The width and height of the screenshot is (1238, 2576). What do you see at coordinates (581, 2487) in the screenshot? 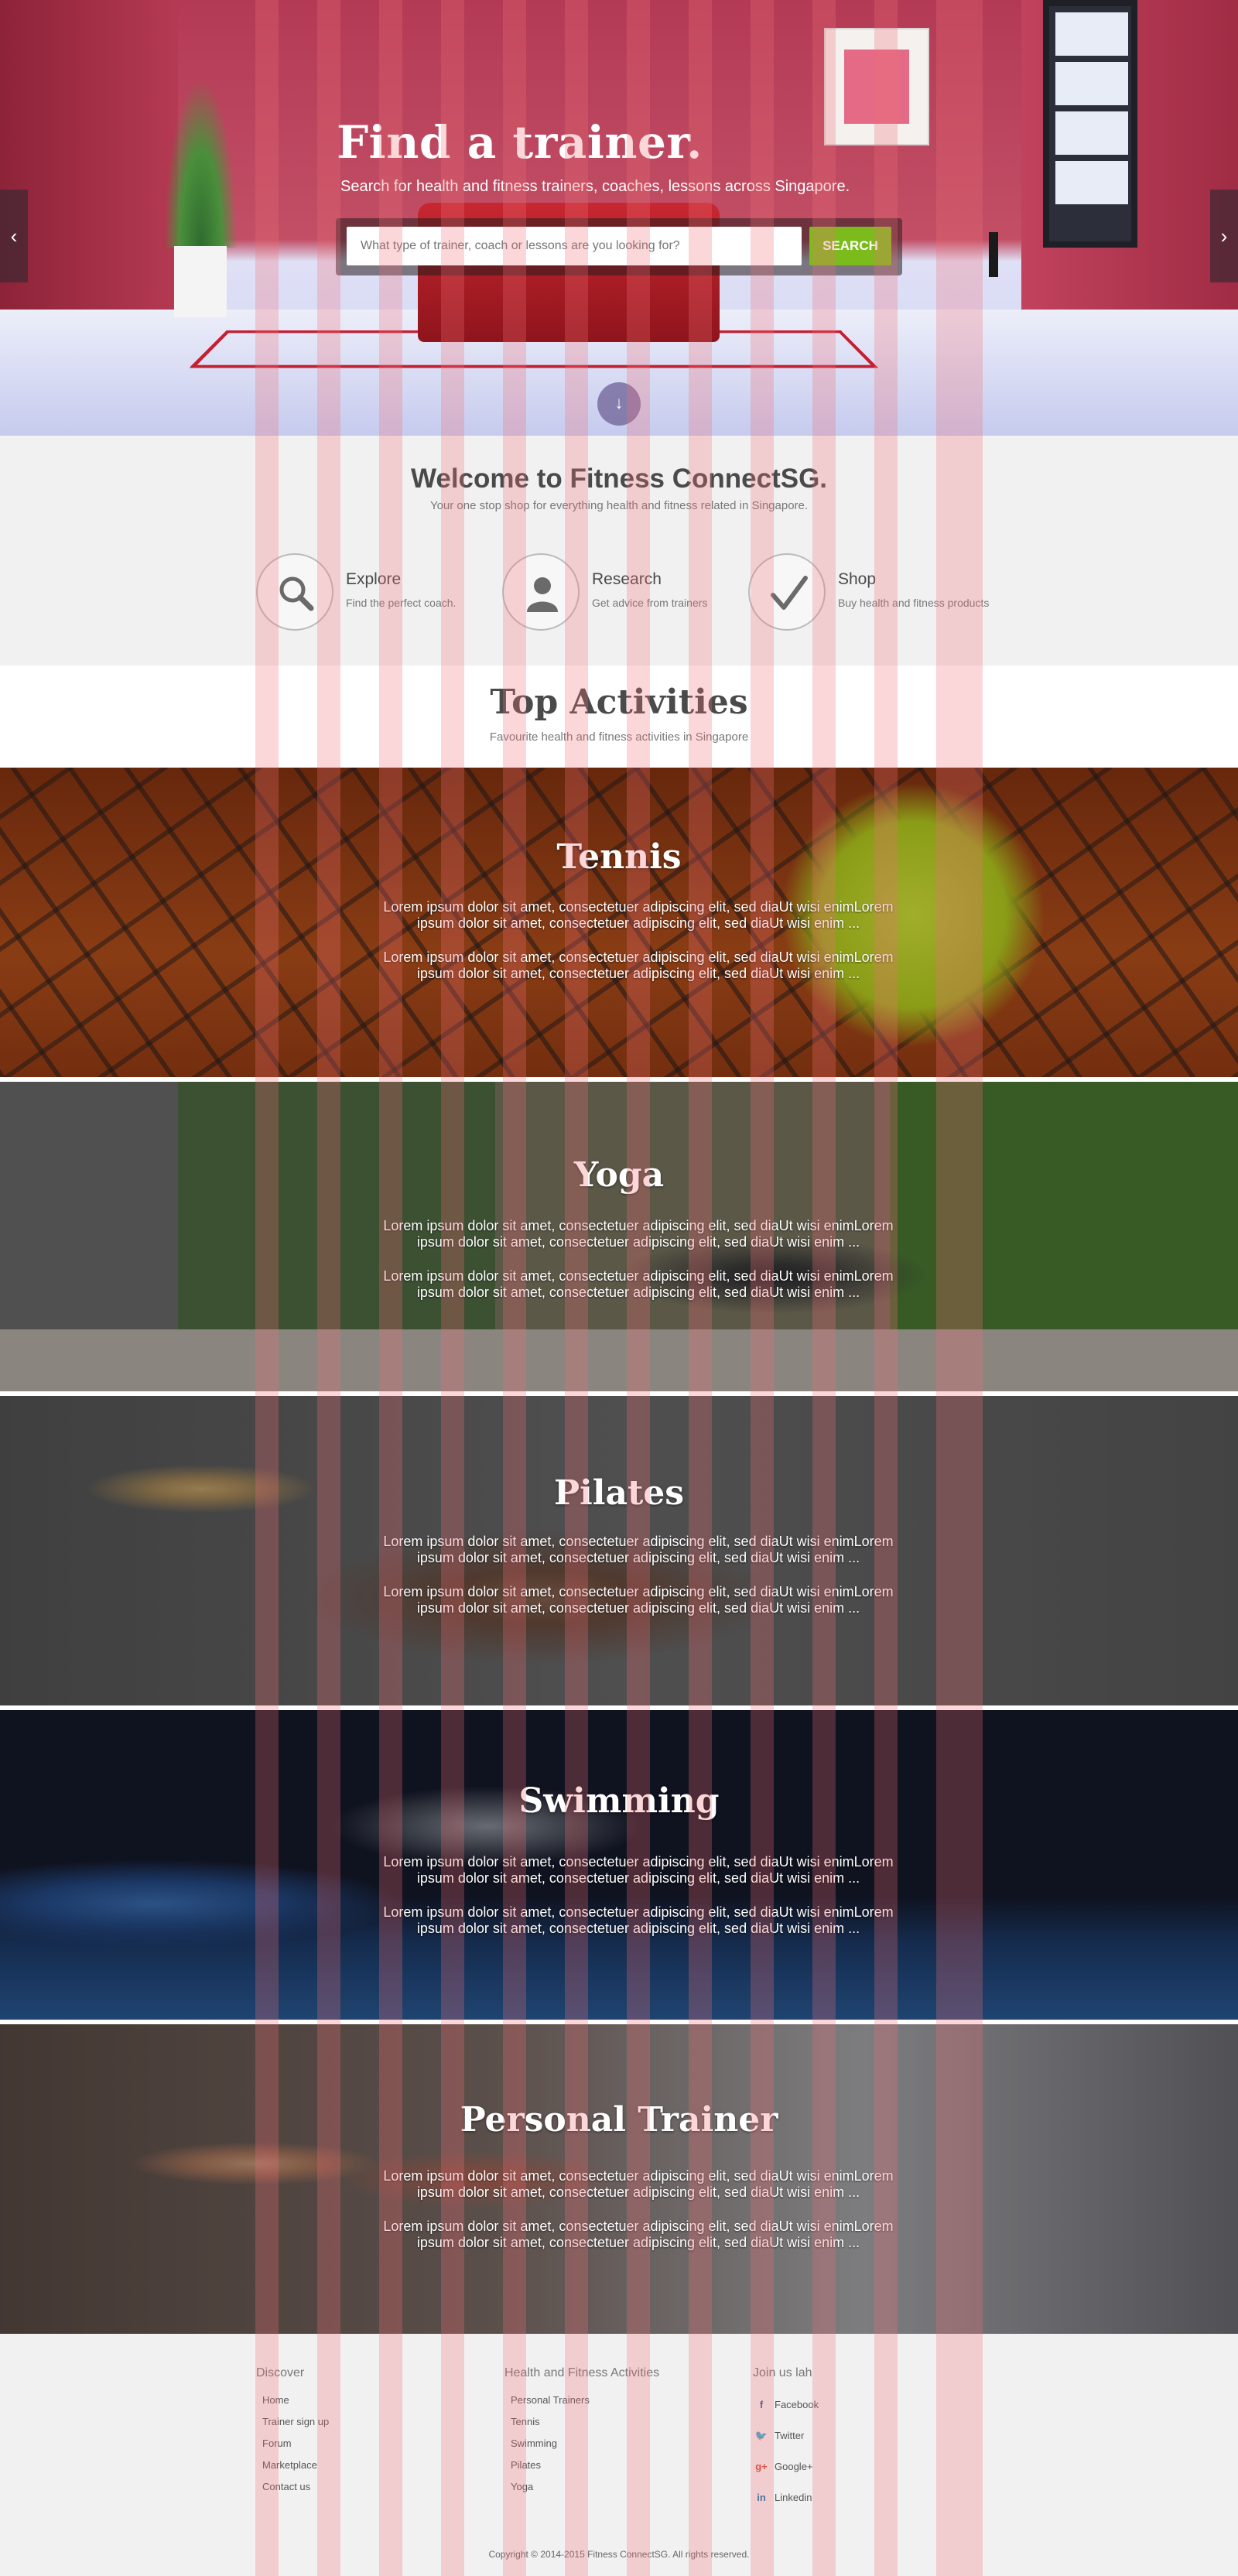
I see `footer-link-yoga: Yoga` at bounding box center [581, 2487].